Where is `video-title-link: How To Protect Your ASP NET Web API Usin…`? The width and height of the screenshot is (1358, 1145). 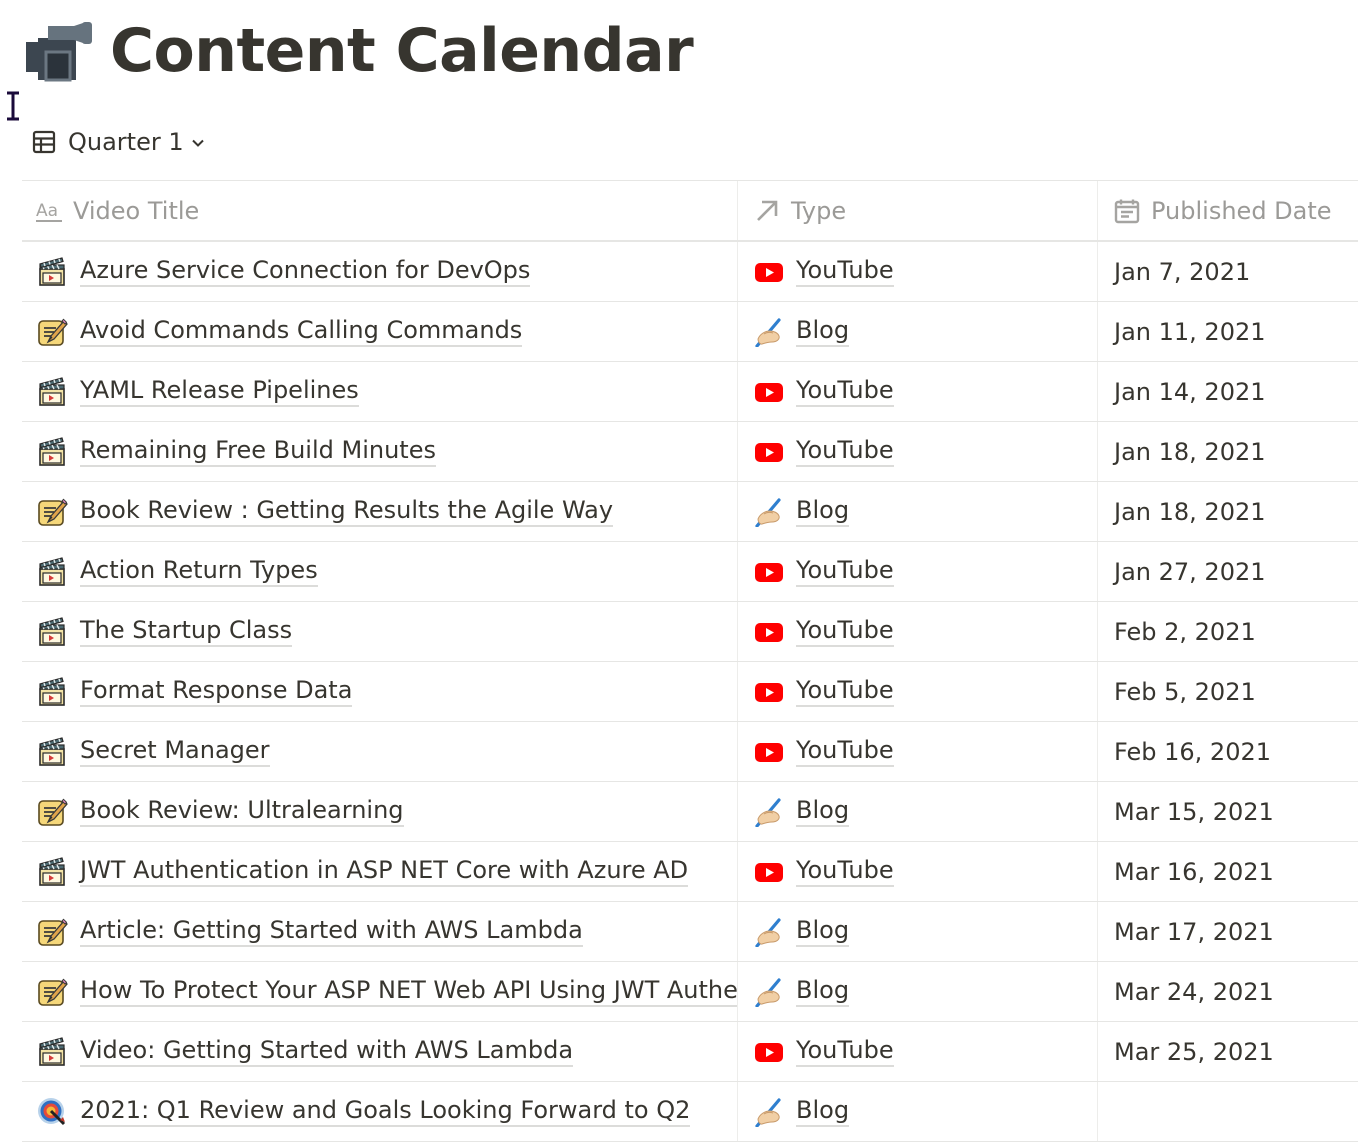
video-title-link: How To Protect Your ASP NET Web API Usin… is located at coordinates (408, 991).